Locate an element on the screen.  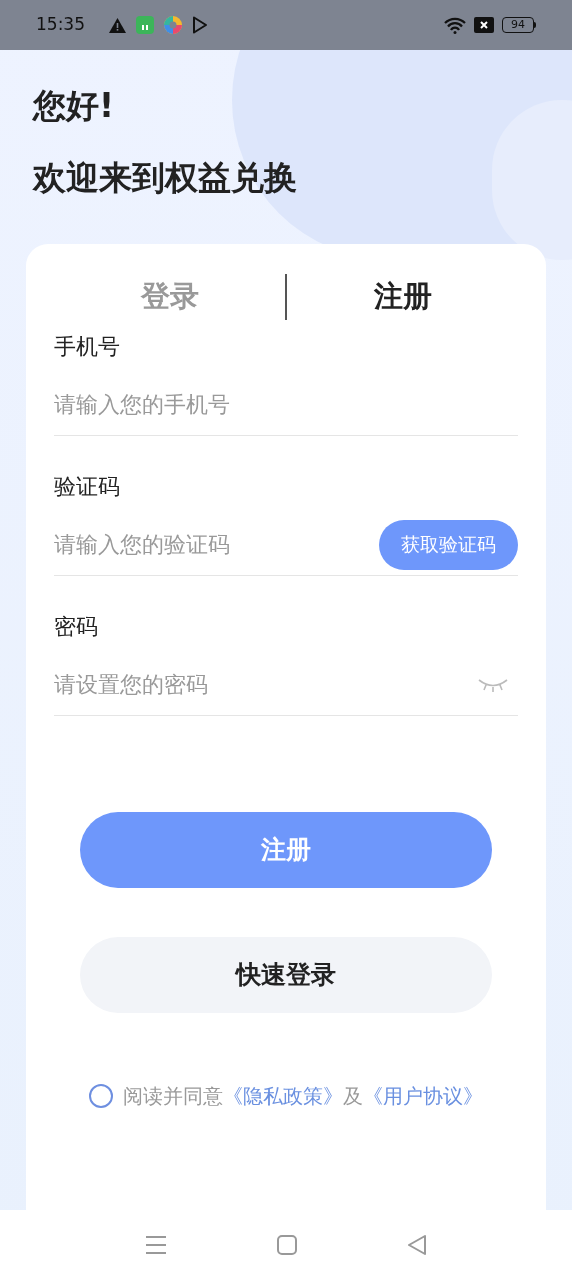
get-code-button: 获取验证码 is located at coordinates (448, 544).